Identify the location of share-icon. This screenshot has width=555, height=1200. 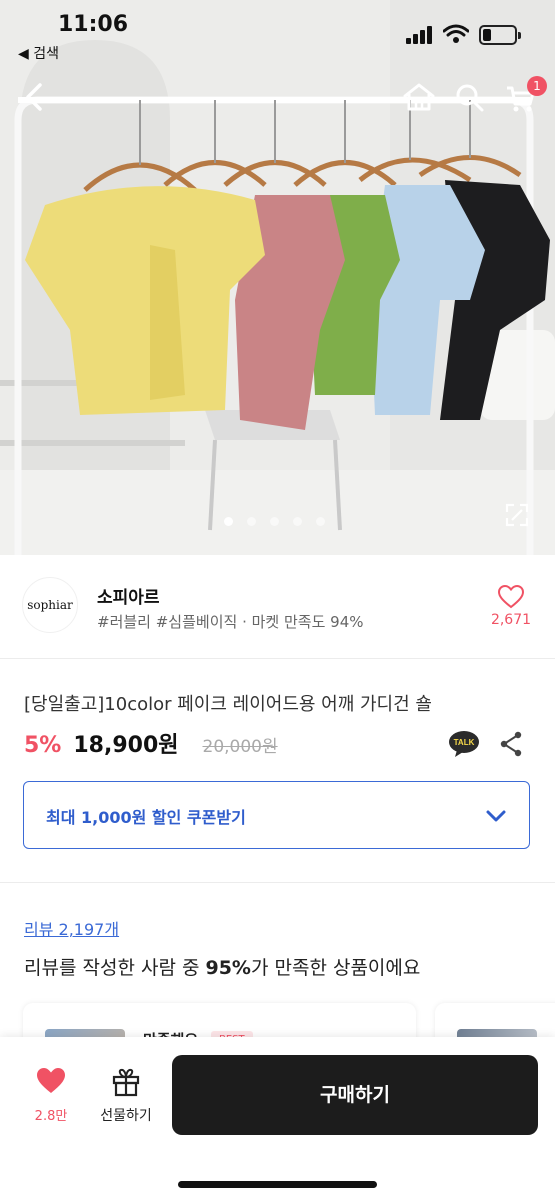
(511, 744).